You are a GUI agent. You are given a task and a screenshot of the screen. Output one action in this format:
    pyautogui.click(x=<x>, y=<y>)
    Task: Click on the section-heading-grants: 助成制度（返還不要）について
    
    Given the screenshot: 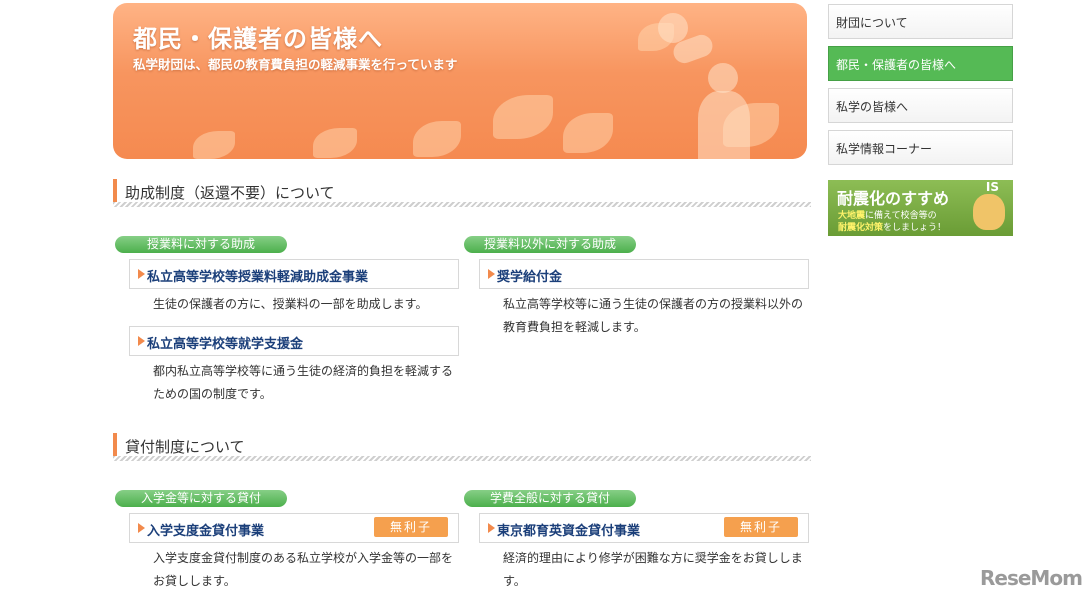 What is the action you would take?
    pyautogui.click(x=462, y=193)
    